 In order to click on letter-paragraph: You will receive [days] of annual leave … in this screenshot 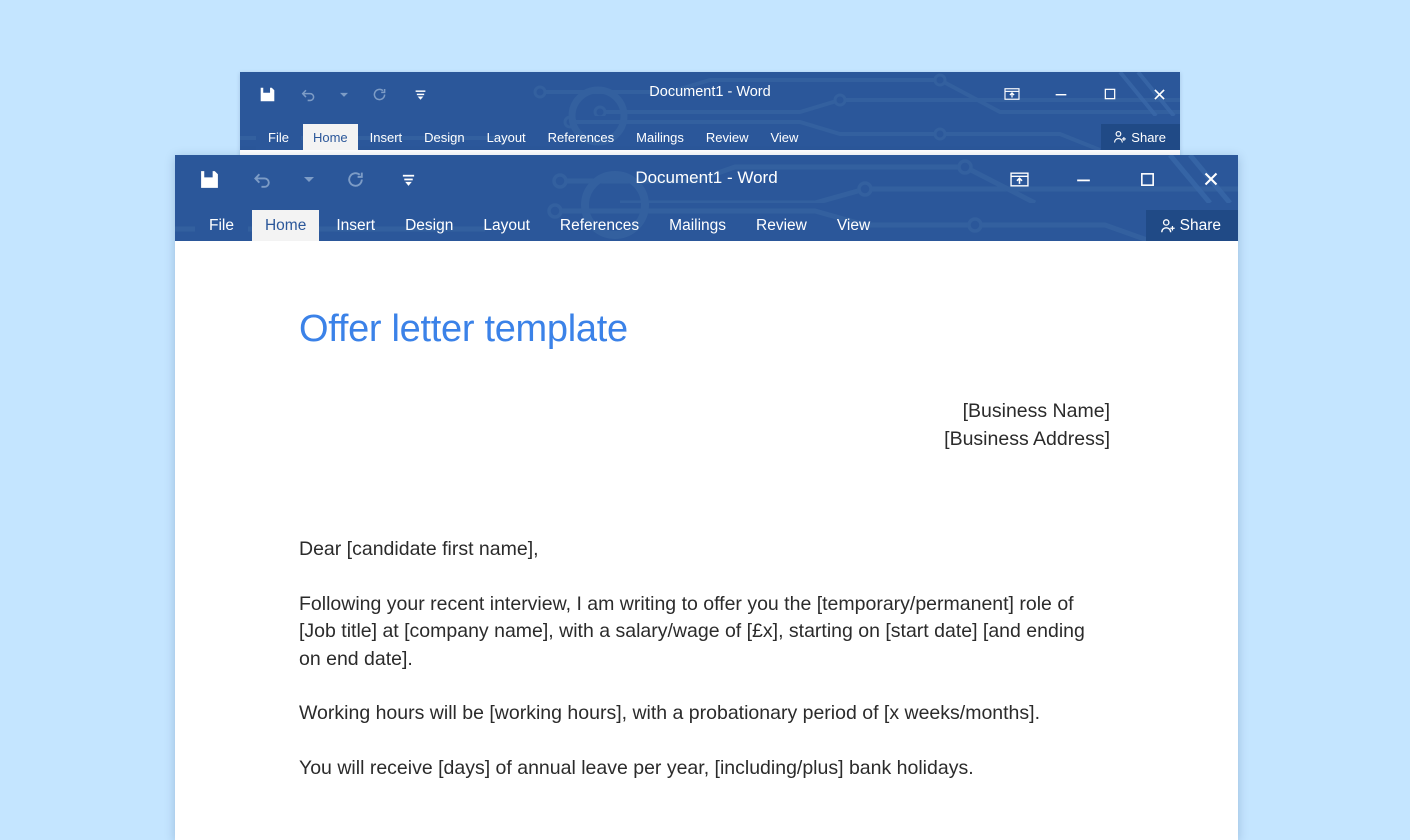, I will do `click(636, 767)`.